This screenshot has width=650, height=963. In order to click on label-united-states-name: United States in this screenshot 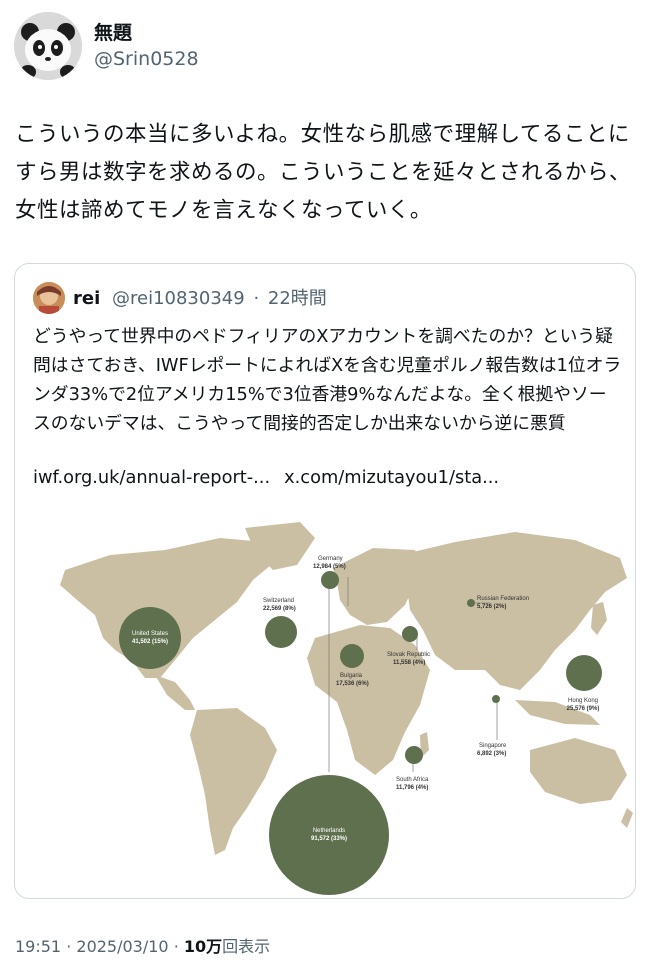, I will do `click(150, 634)`.